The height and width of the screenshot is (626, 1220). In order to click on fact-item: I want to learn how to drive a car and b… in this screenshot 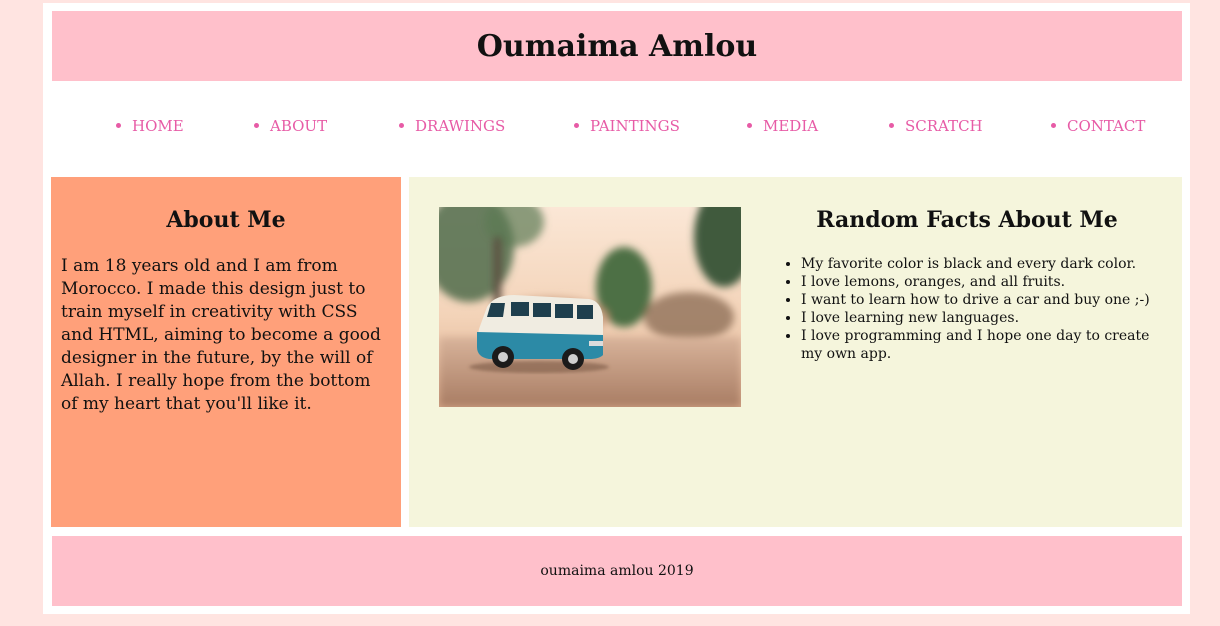, I will do `click(988, 300)`.